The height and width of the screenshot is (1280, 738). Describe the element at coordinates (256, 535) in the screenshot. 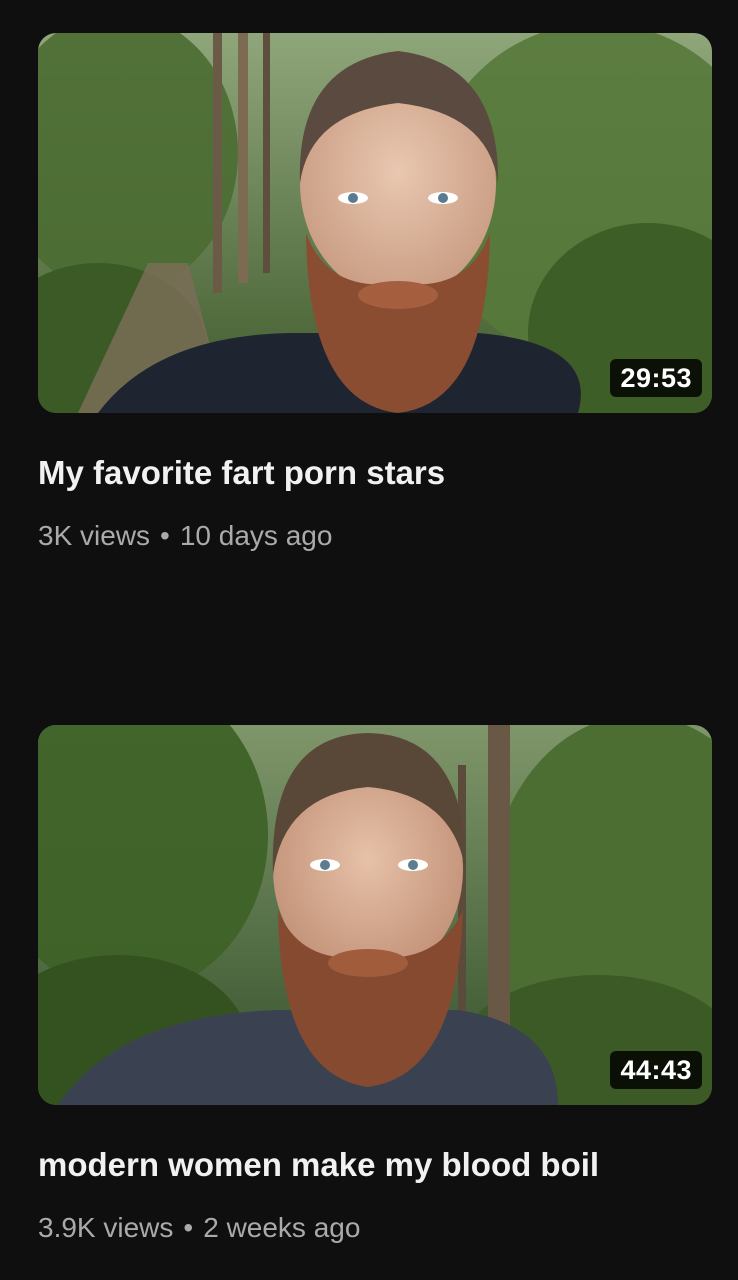

I see `upload-age: 10 days ago` at that location.